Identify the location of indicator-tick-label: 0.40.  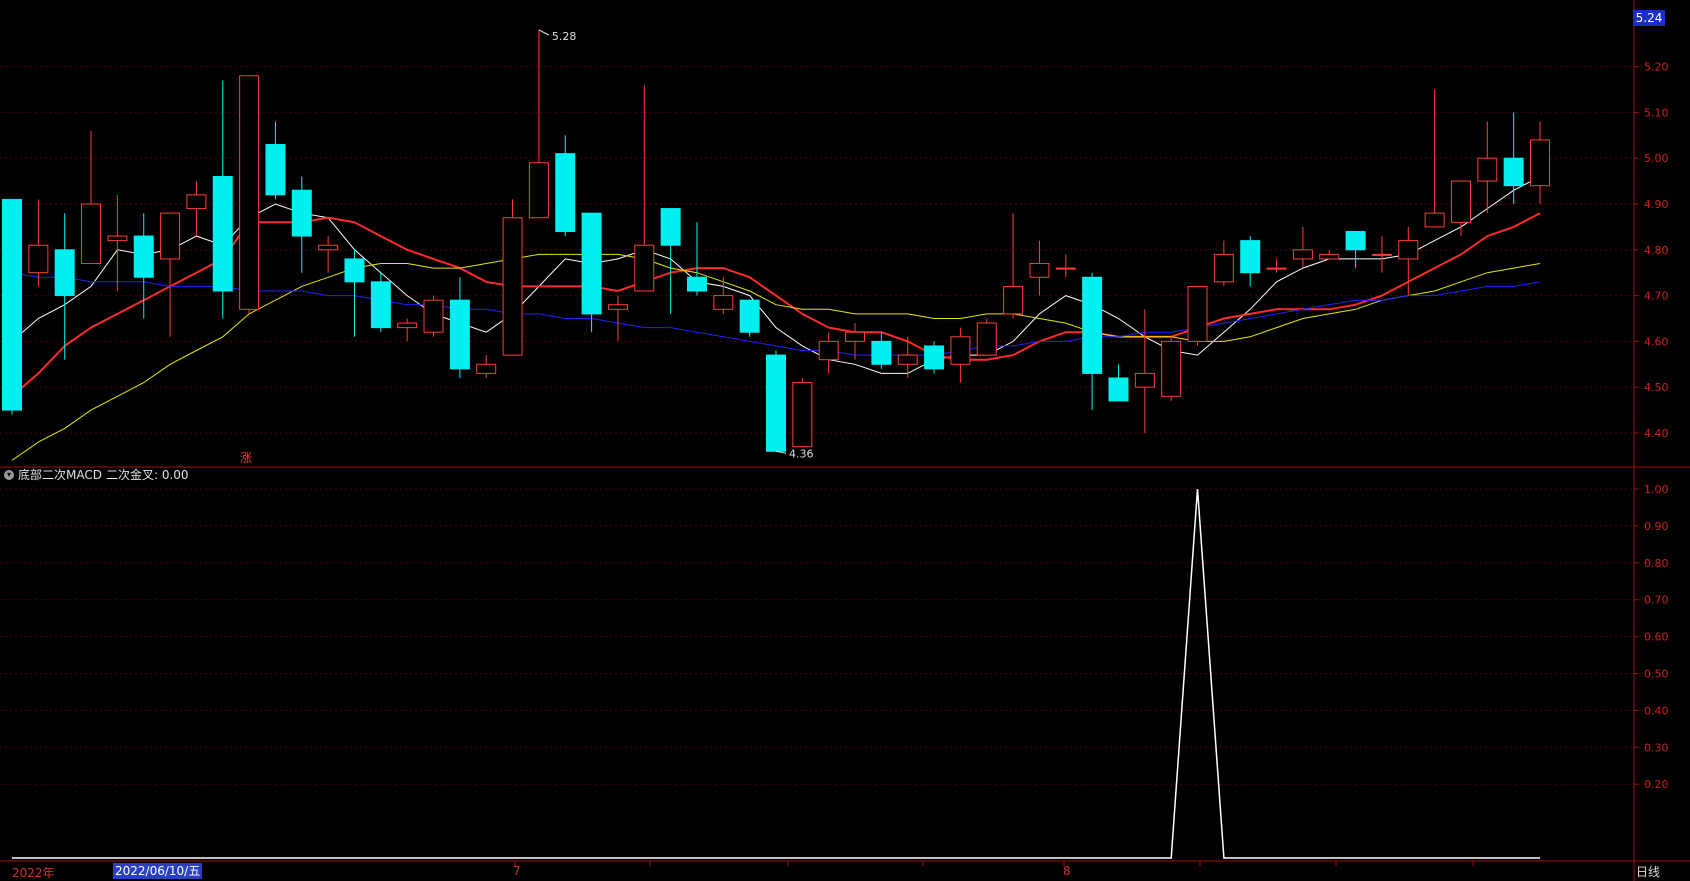
(1656, 710).